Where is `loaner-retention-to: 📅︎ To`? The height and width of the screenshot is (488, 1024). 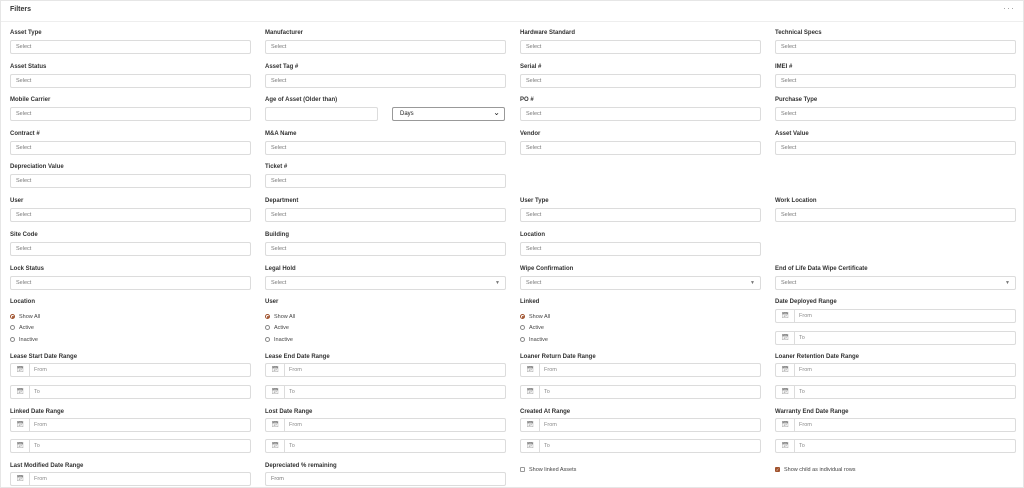 loaner-retention-to: 📅︎ To is located at coordinates (895, 392).